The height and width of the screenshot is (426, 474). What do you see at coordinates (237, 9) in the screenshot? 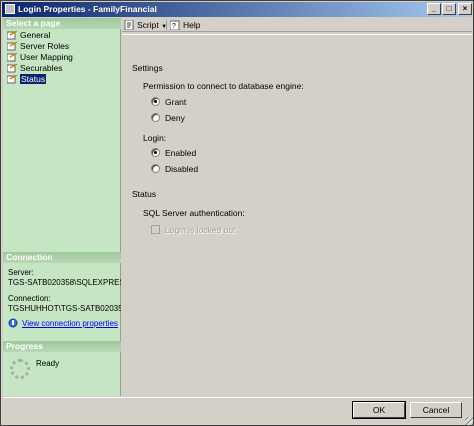
I see `title-bar: Login Properties - FamilyFinancial _ □ ×` at bounding box center [237, 9].